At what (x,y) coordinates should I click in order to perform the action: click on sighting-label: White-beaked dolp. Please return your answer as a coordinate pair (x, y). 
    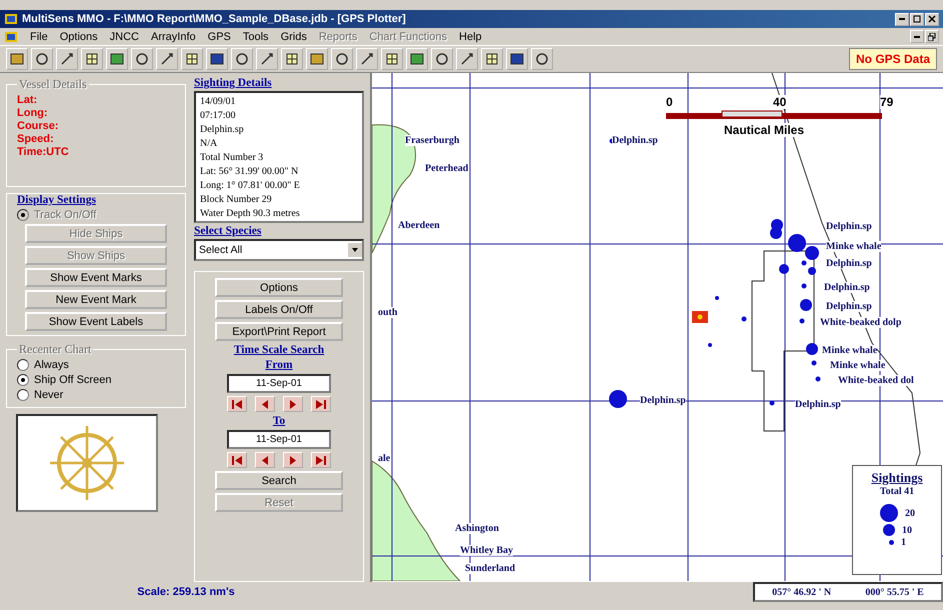
    Looking at the image, I should click on (861, 322).